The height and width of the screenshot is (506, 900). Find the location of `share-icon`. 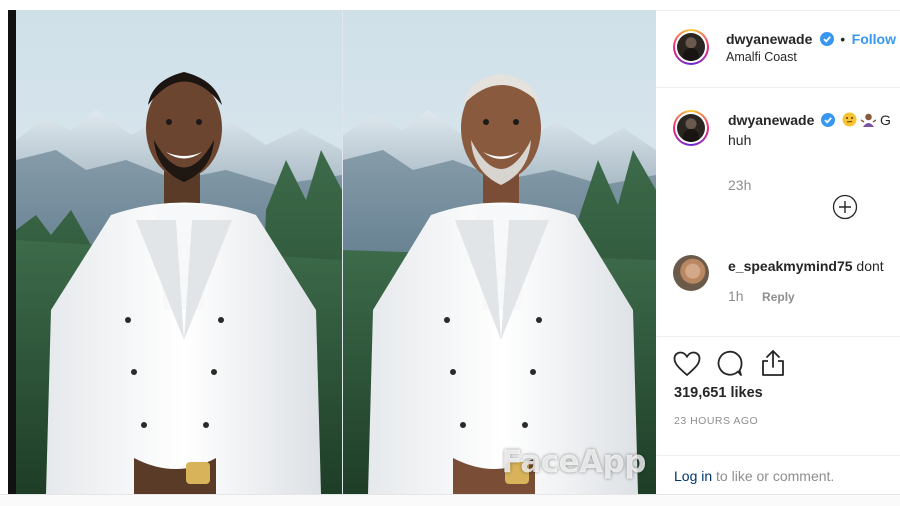

share-icon is located at coordinates (773, 363).